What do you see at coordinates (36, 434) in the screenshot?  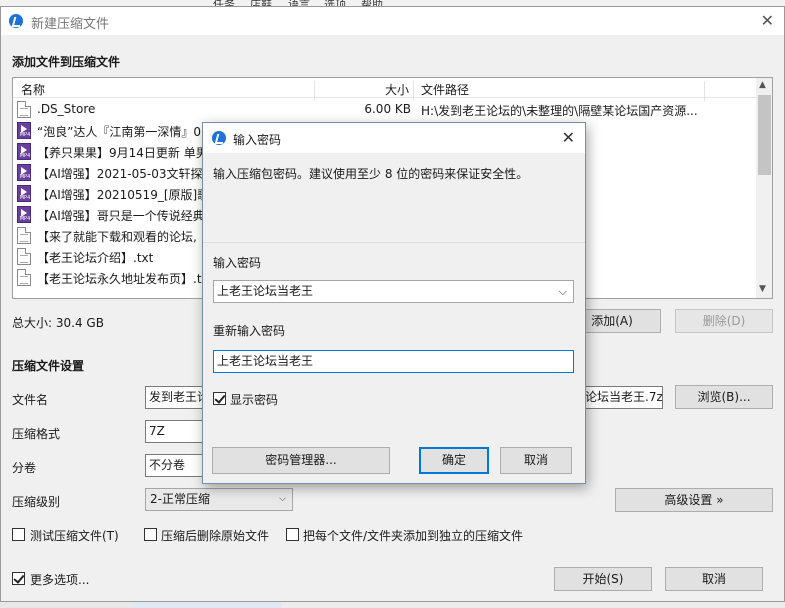 I see `format-label: 压缩格式` at bounding box center [36, 434].